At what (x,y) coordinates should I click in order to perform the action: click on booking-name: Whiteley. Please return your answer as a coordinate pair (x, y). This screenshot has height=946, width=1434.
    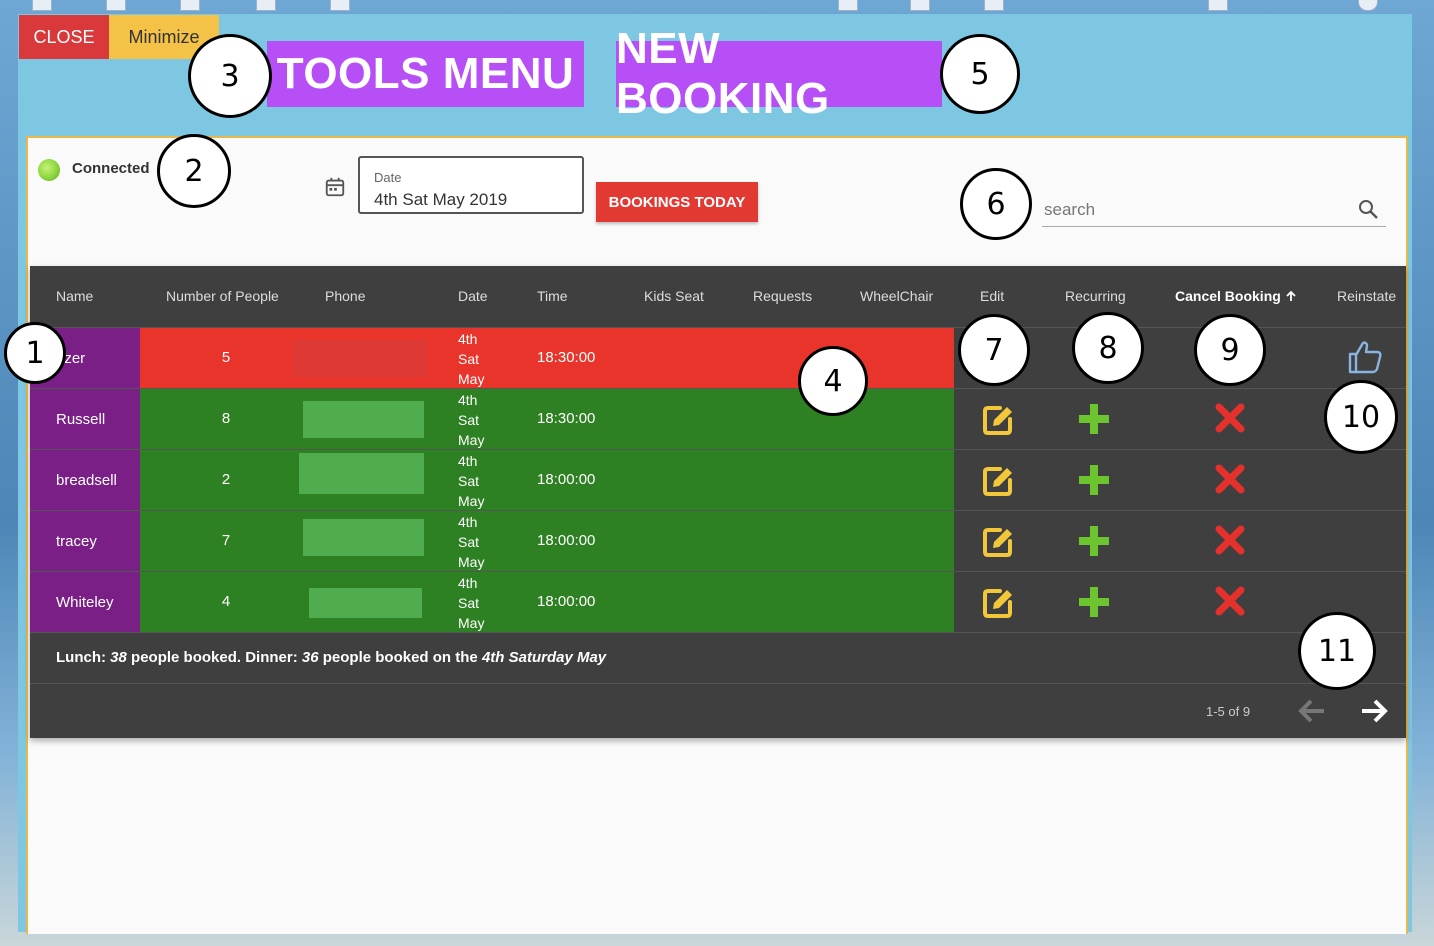
    Looking at the image, I should click on (85, 602).